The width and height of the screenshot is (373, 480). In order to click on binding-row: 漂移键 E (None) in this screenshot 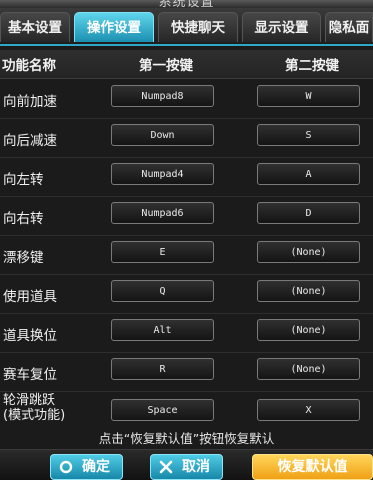, I will do `click(186, 255)`.